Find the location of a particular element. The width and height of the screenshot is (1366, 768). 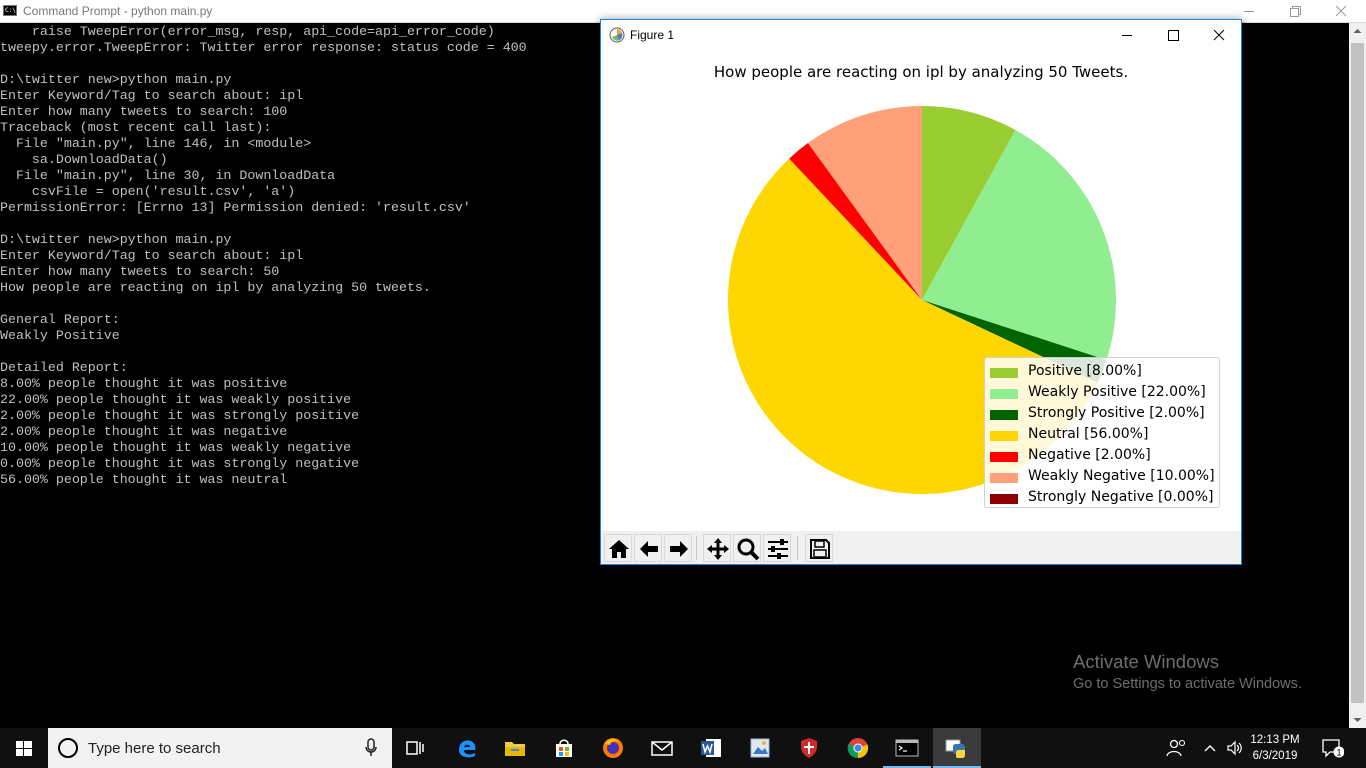

console-line: General Report: is located at coordinates (60, 319).